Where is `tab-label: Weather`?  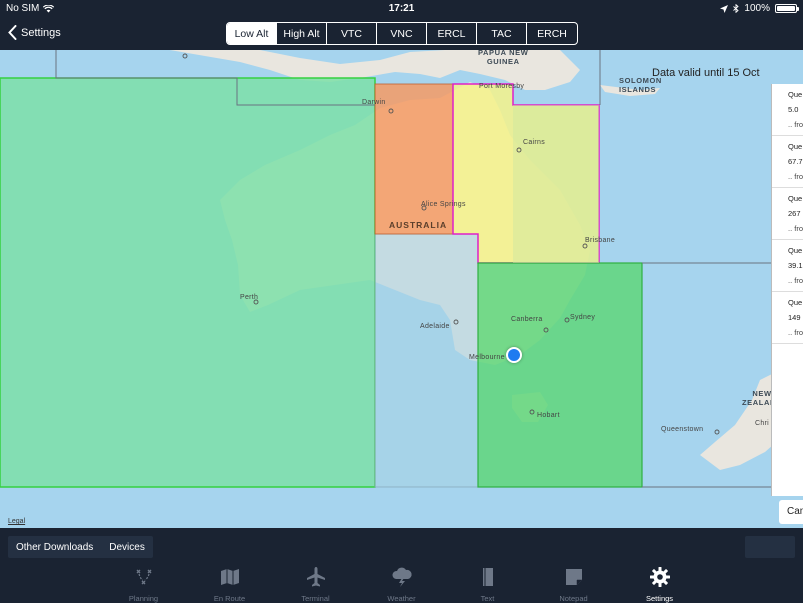
tab-label: Weather is located at coordinates (401, 598).